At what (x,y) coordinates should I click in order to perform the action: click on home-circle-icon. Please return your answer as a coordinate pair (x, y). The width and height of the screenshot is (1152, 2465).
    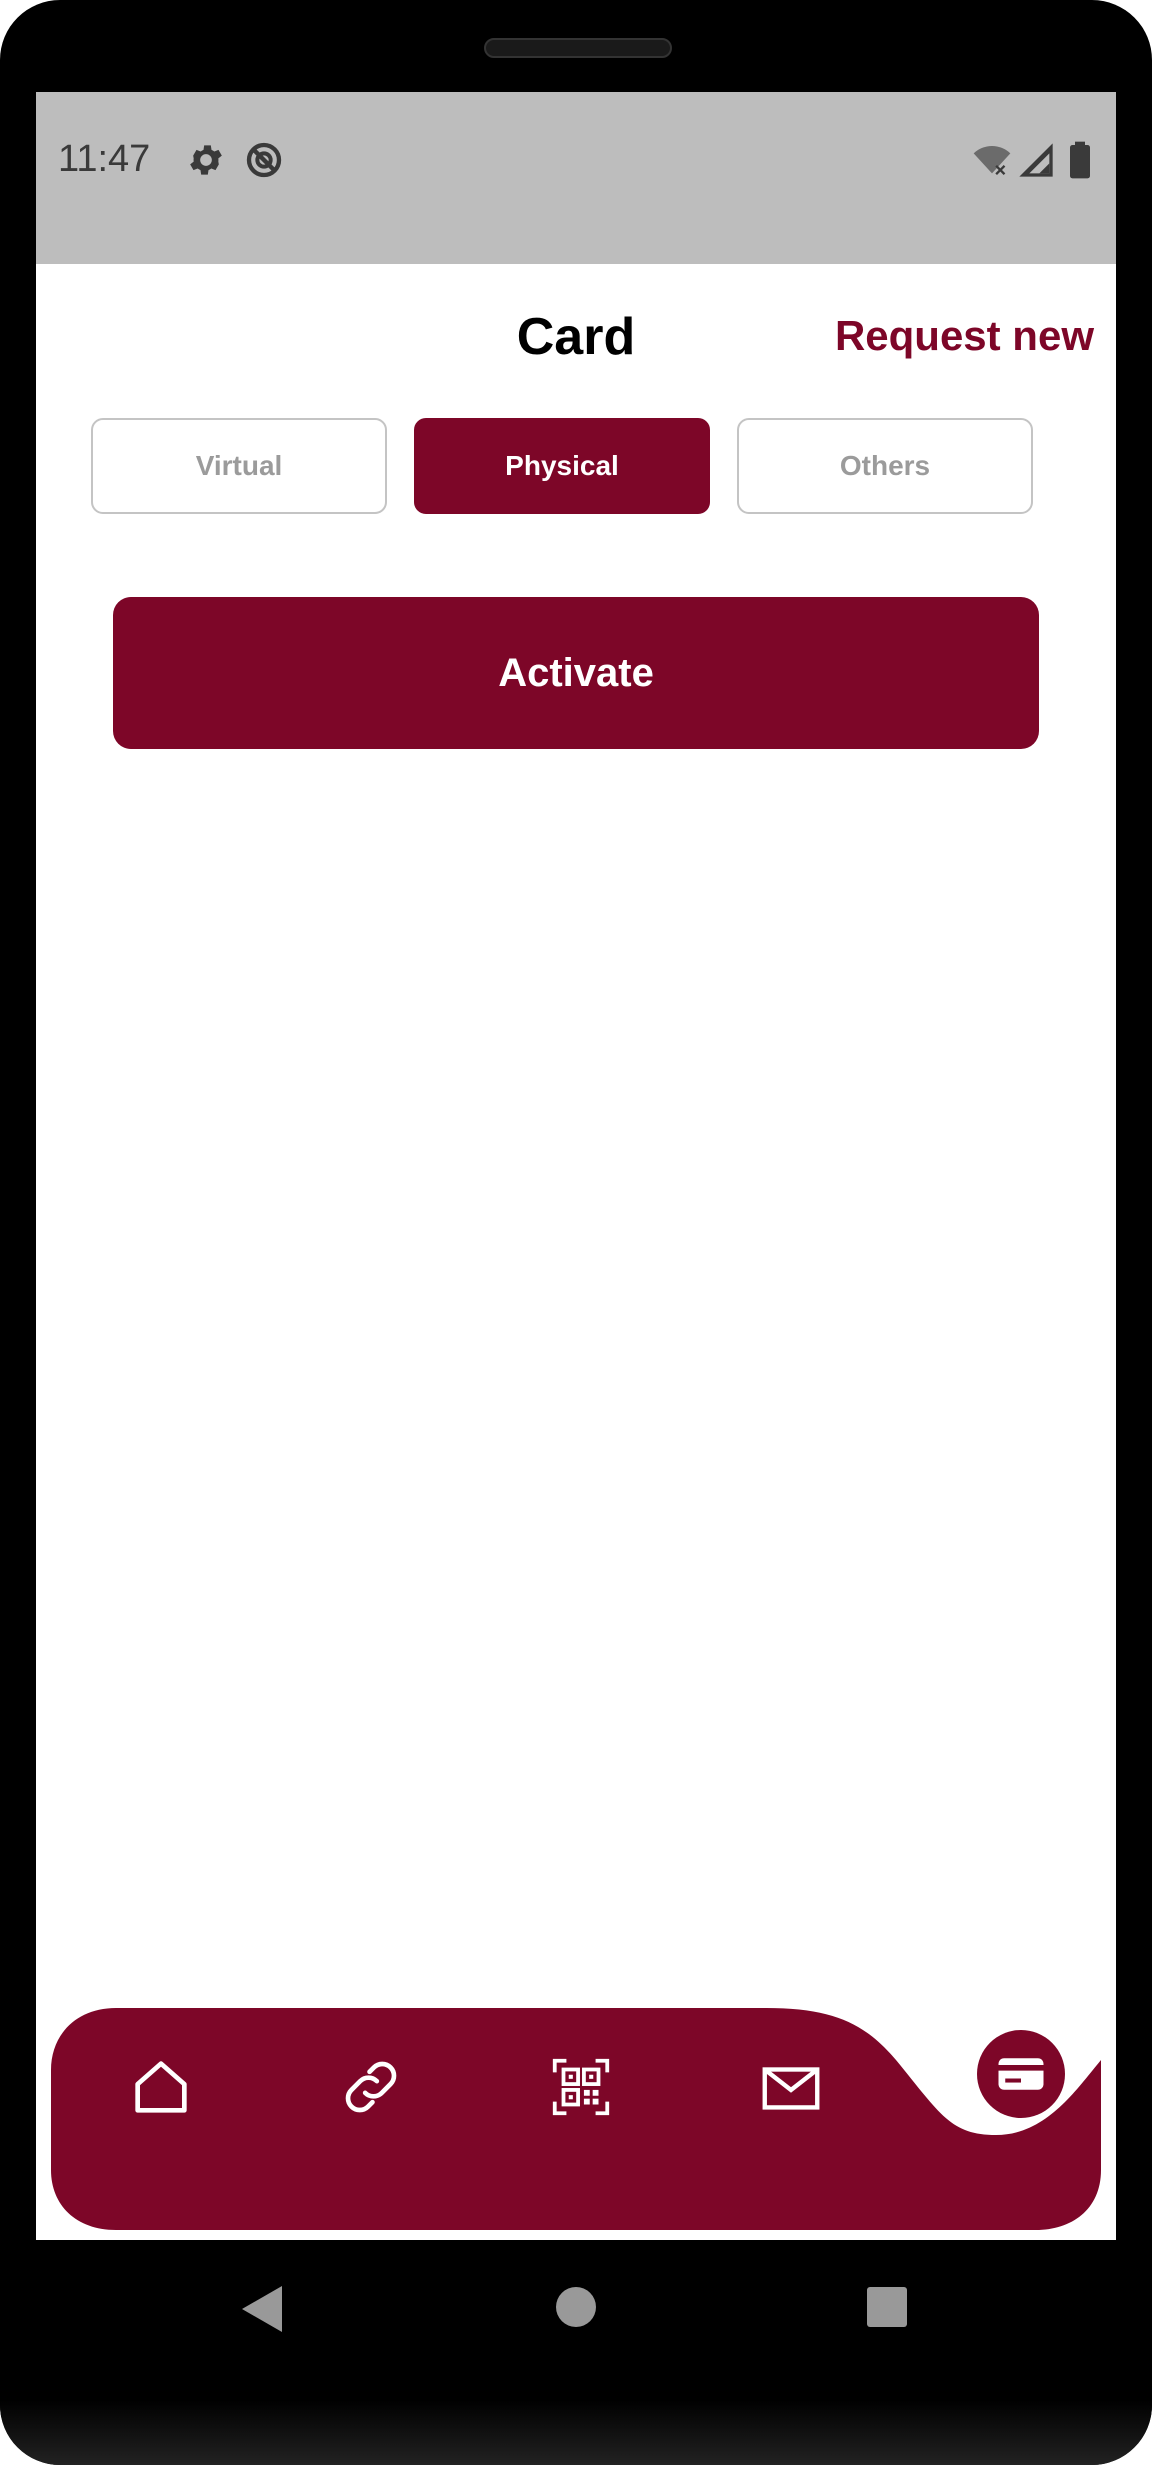
    Looking at the image, I should click on (576, 2307).